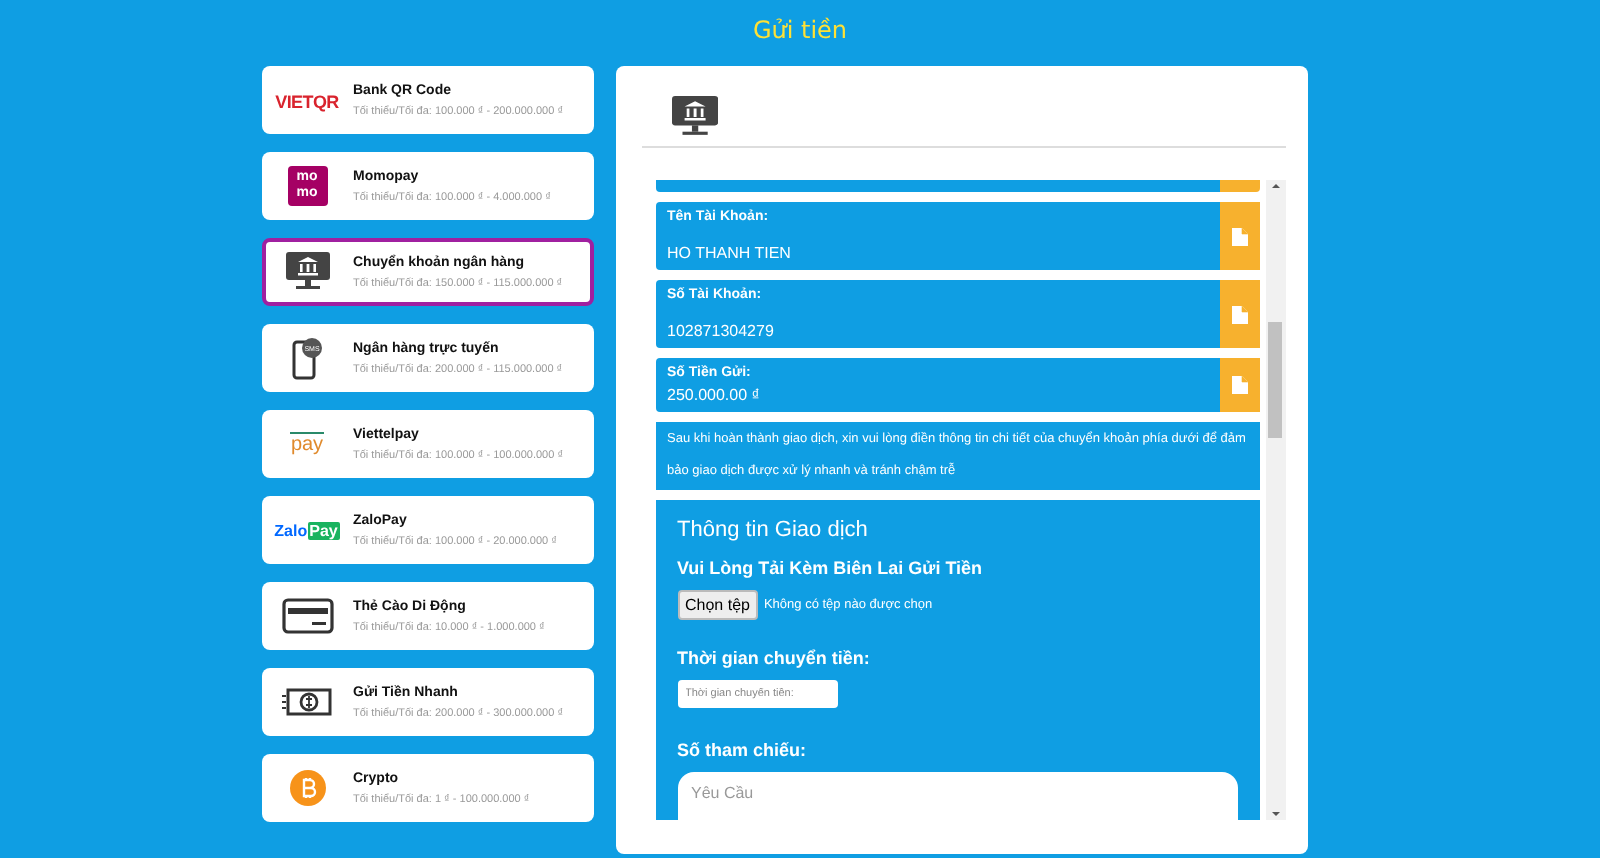 This screenshot has width=1600, height=858. I want to click on scrollbar, so click(1275, 500).